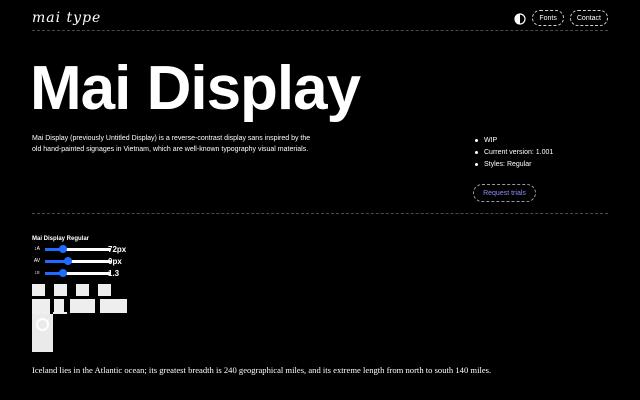 This screenshot has height=400, width=640. I want to click on nav-contact-button: Contact, so click(588, 18).